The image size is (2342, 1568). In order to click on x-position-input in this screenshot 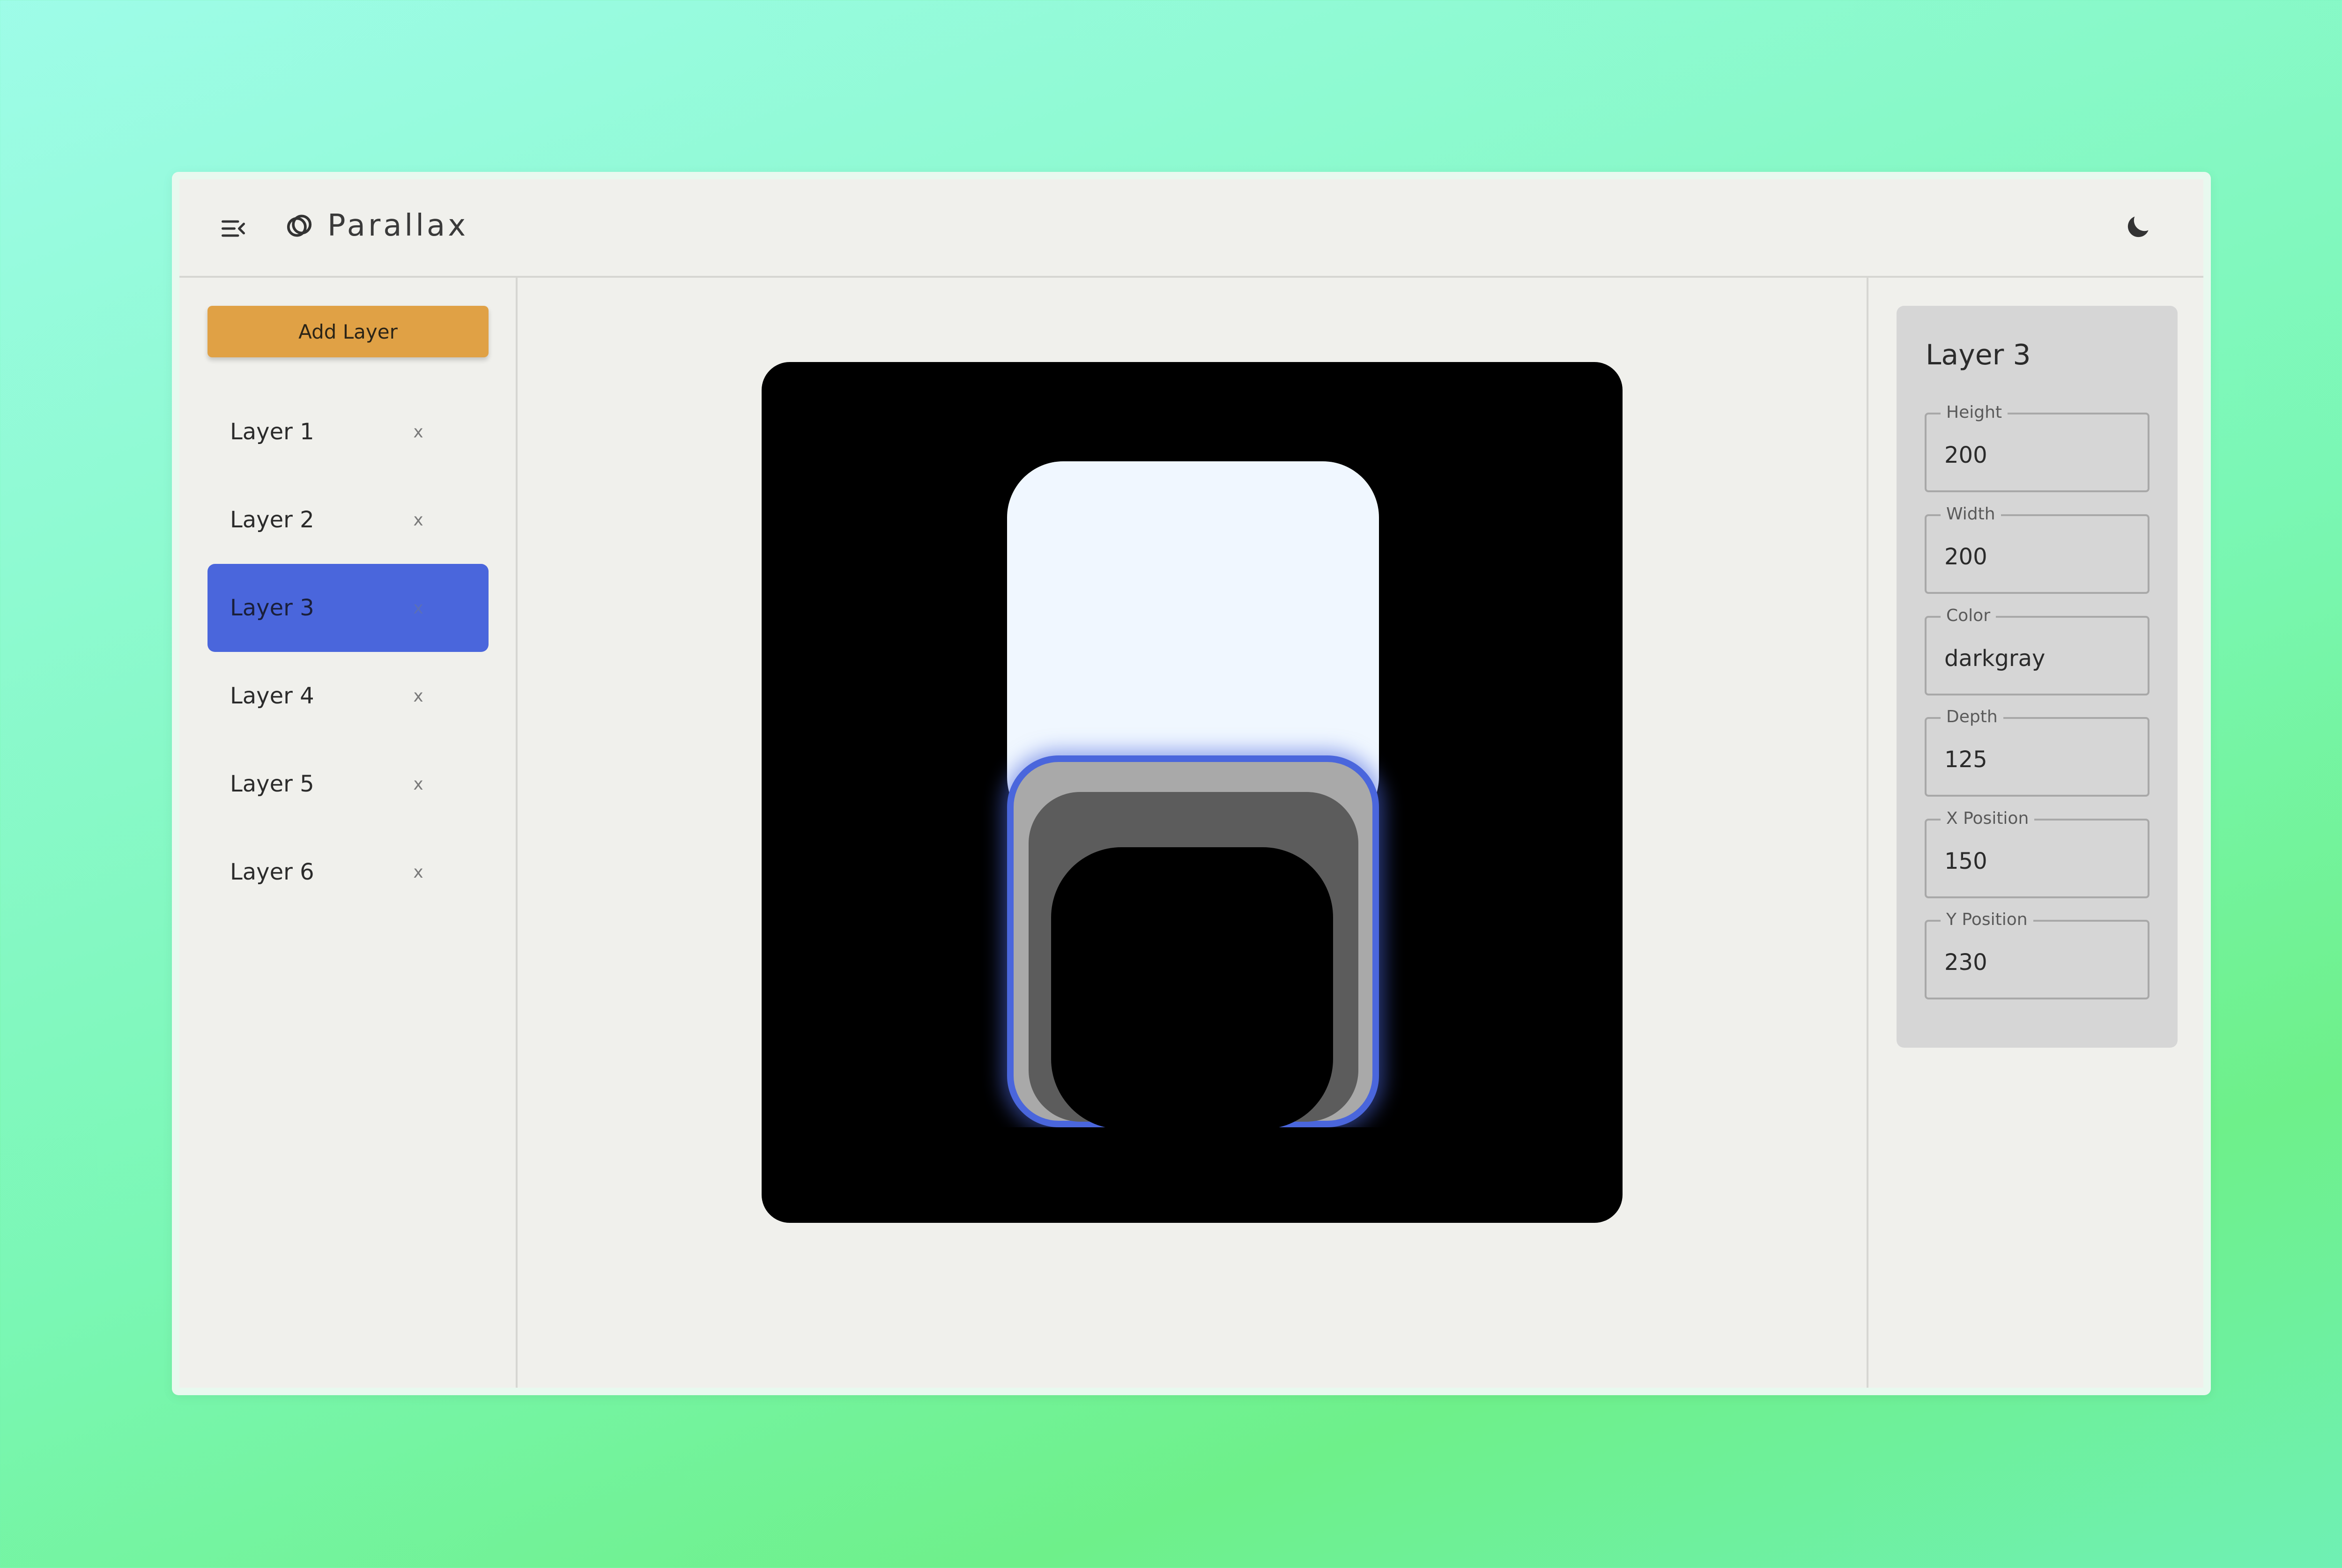, I will do `click(2038, 861)`.